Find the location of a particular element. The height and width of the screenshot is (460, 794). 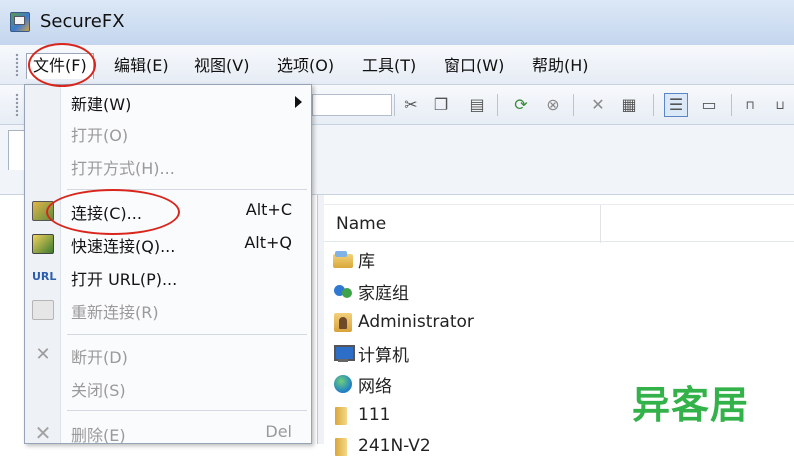

menu-item-label: 关闭(S) is located at coordinates (98, 390).